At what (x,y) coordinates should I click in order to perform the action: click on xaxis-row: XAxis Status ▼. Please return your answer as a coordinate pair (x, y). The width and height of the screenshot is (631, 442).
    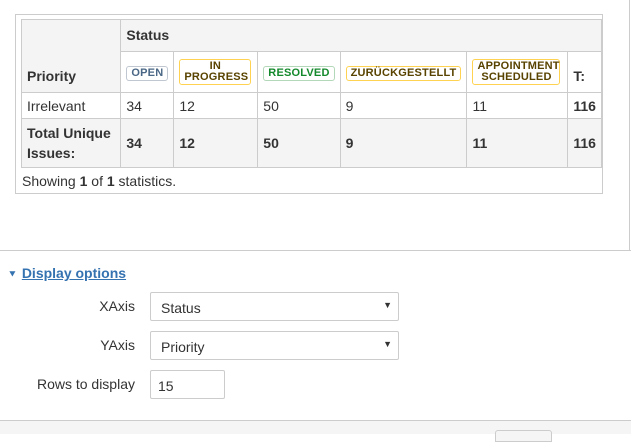
    Looking at the image, I should click on (315, 307).